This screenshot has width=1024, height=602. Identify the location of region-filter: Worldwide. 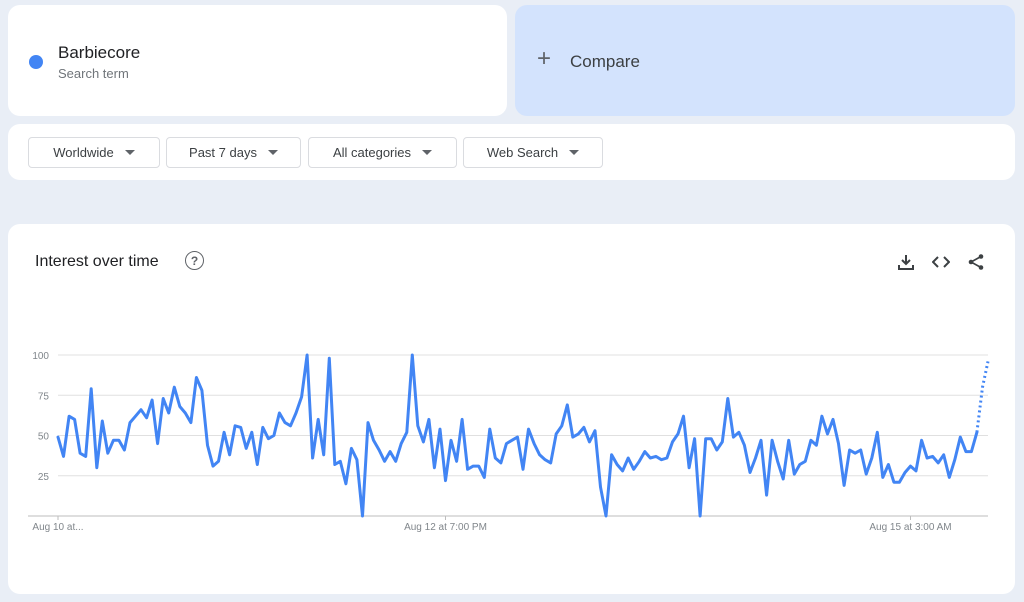
(94, 152).